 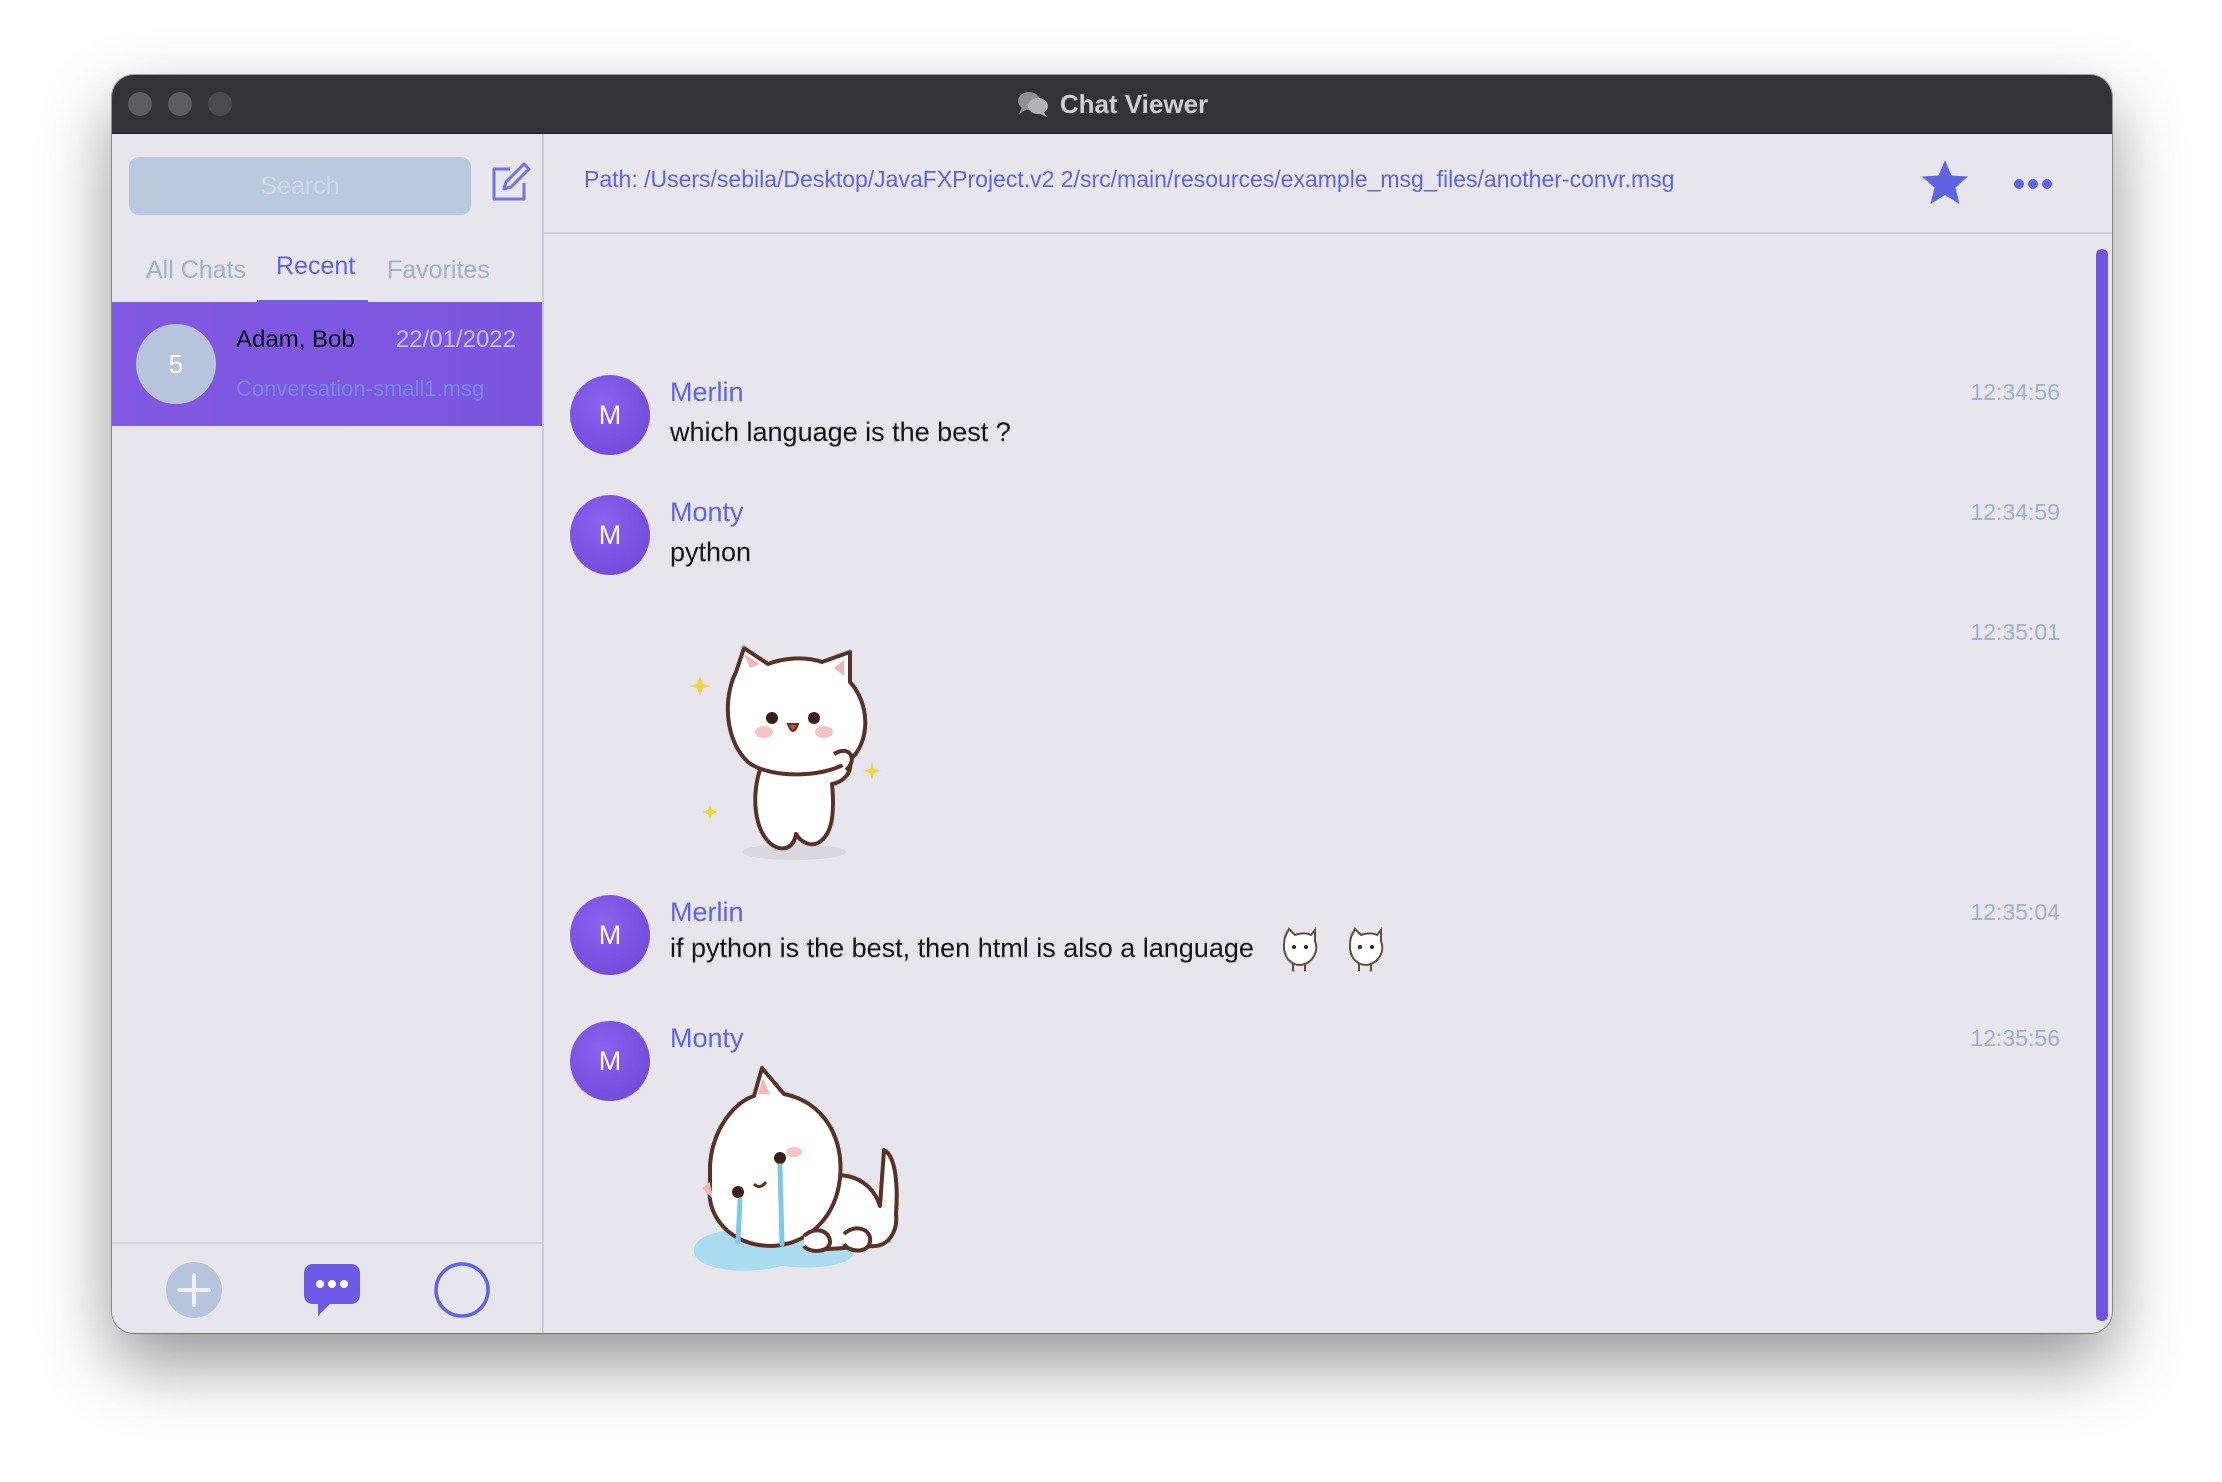 I want to click on message-time: 12:35:01, so click(x=2015, y=632).